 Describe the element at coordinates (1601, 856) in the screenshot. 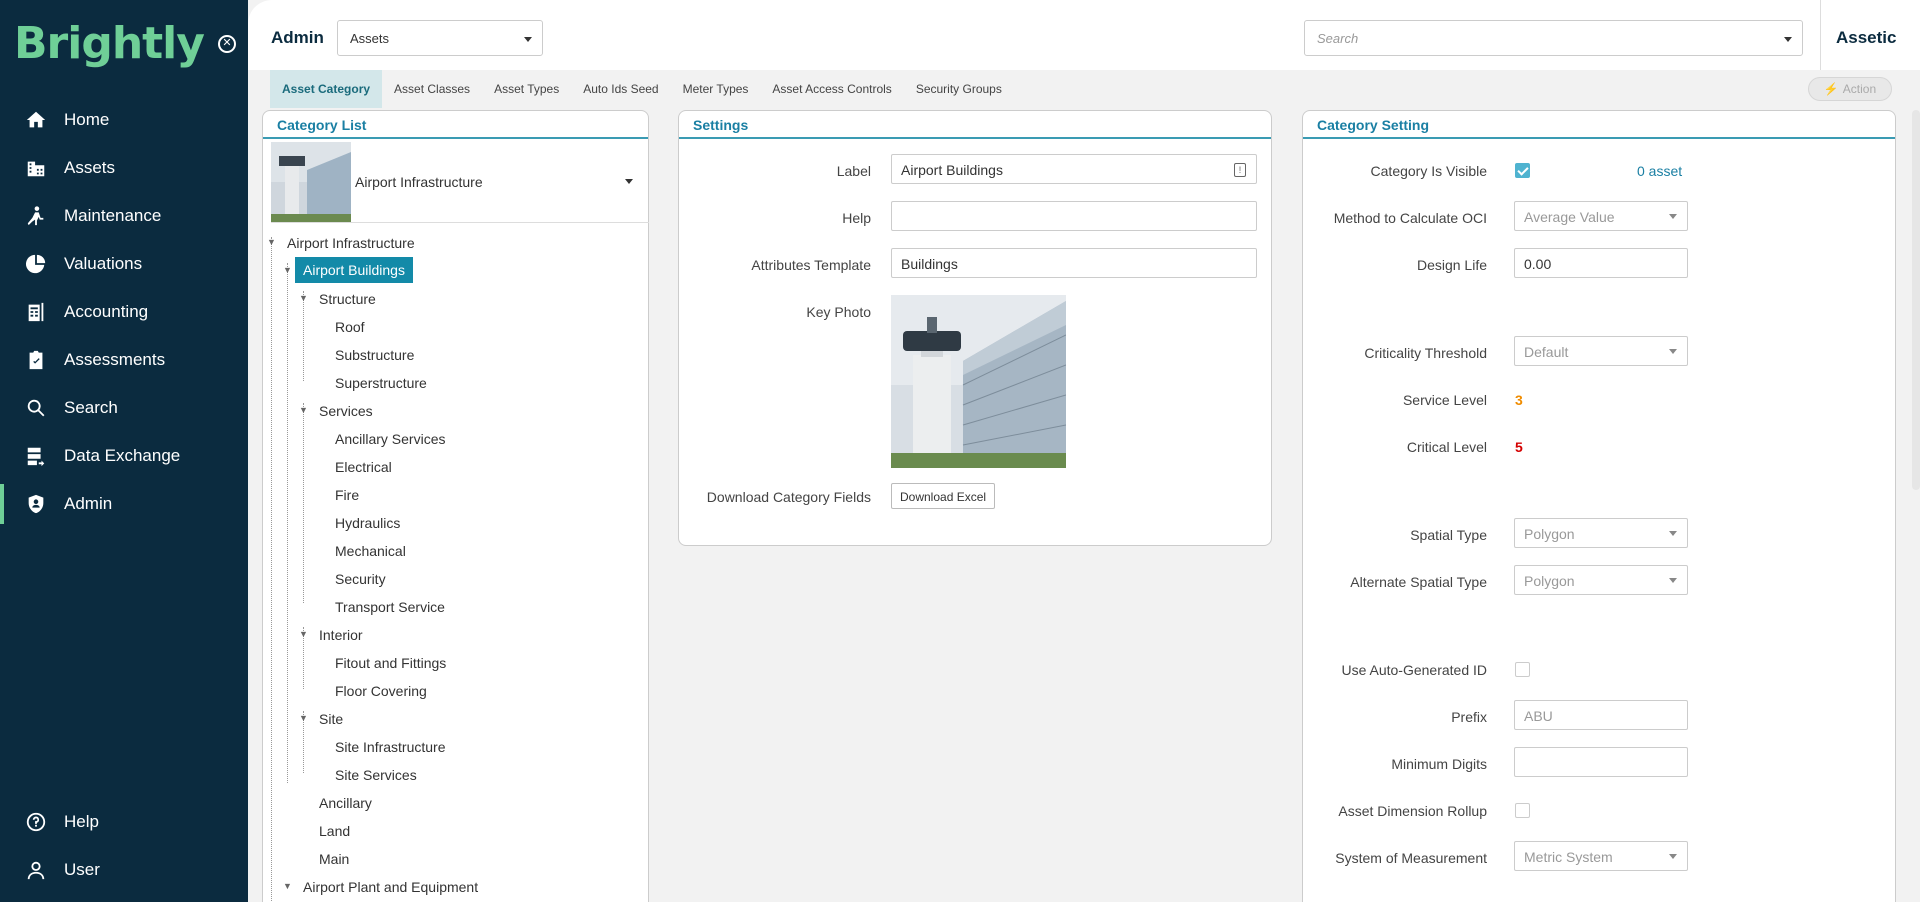

I see `measurement-system-select: Metric System` at that location.